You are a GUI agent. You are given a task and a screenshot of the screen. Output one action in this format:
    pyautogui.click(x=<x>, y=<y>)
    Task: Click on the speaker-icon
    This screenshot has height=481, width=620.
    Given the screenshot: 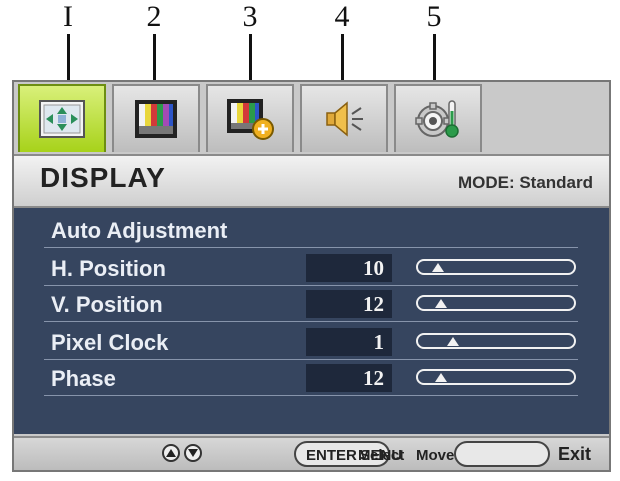 What is the action you would take?
    pyautogui.click(x=344, y=119)
    